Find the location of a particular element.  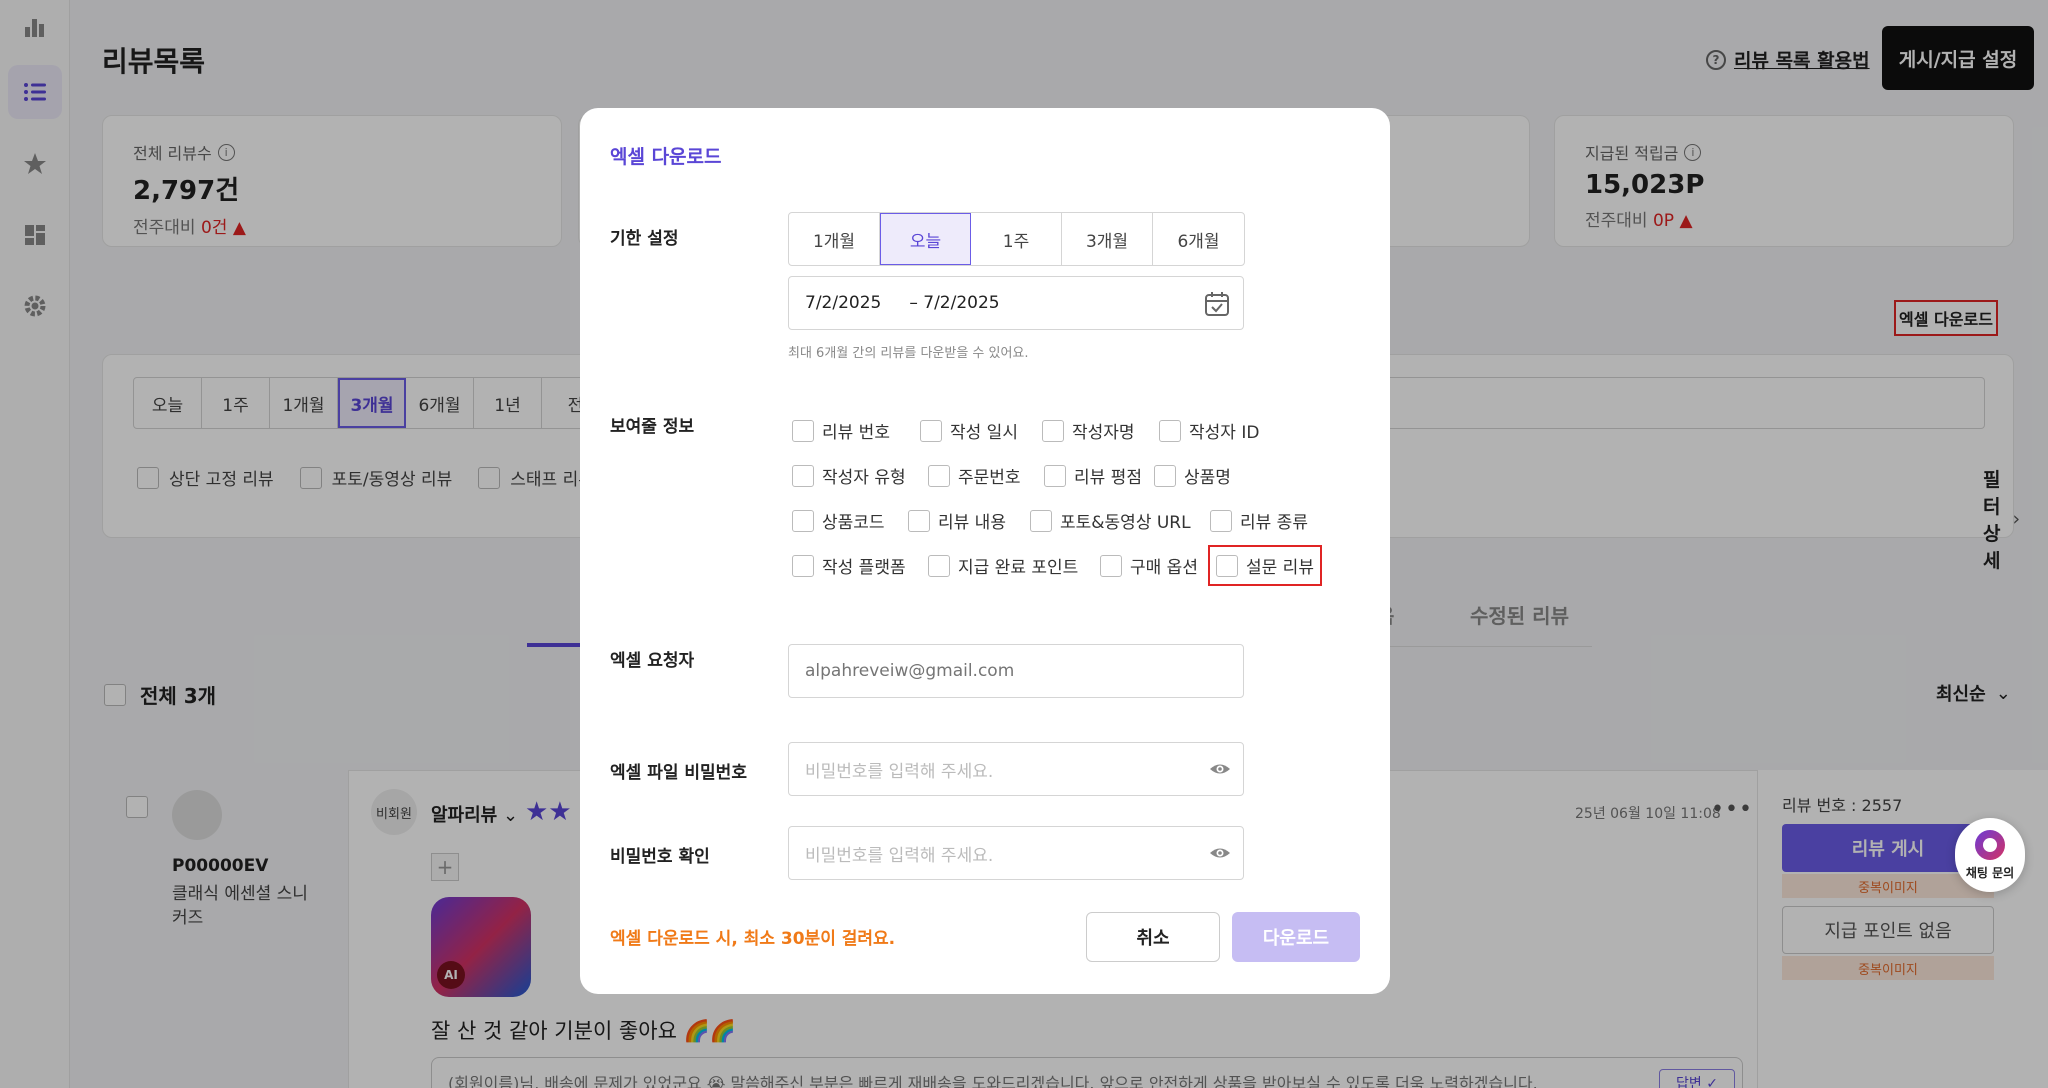

field-option: 작성자 유형 is located at coordinates (860, 475).